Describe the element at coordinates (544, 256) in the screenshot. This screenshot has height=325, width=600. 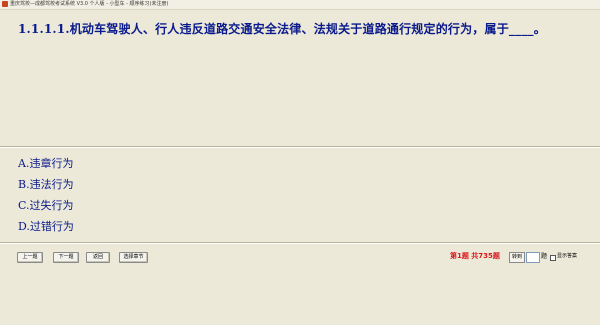
I see `jump-unit-label: 题` at that location.